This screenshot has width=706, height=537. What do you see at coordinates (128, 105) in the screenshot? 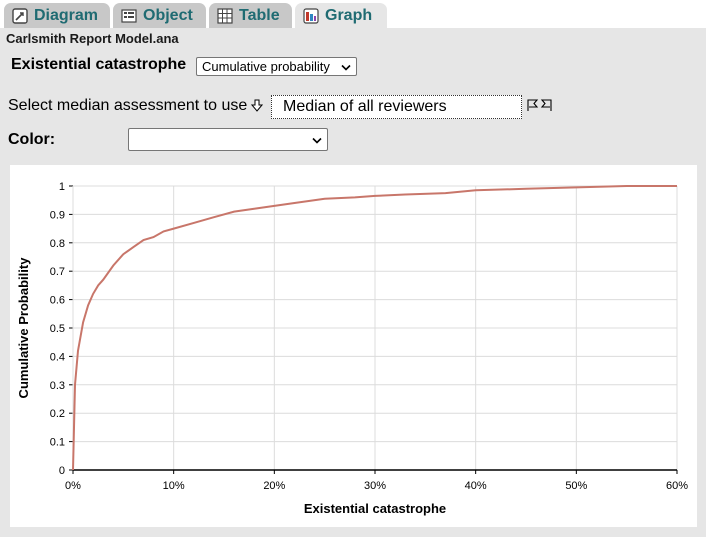
I see `median-label: Select median assessment to use` at bounding box center [128, 105].